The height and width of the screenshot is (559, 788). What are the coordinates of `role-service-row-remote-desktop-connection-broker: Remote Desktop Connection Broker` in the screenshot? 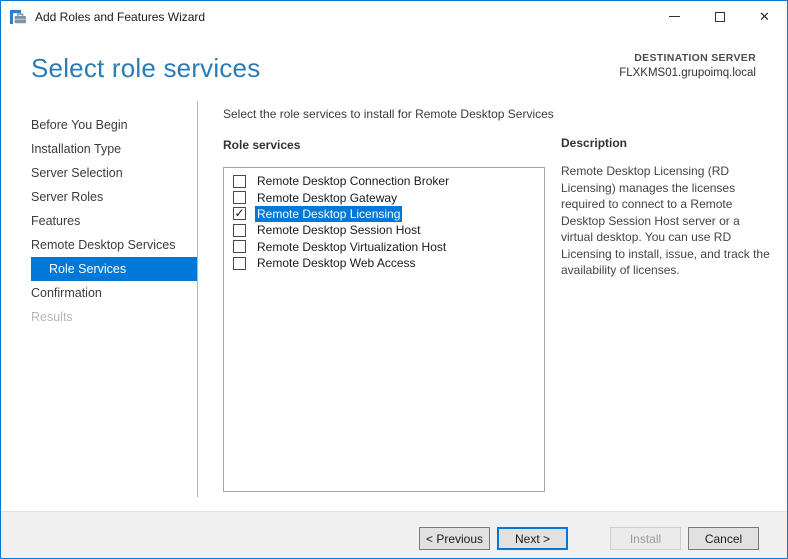 It's located at (384, 181).